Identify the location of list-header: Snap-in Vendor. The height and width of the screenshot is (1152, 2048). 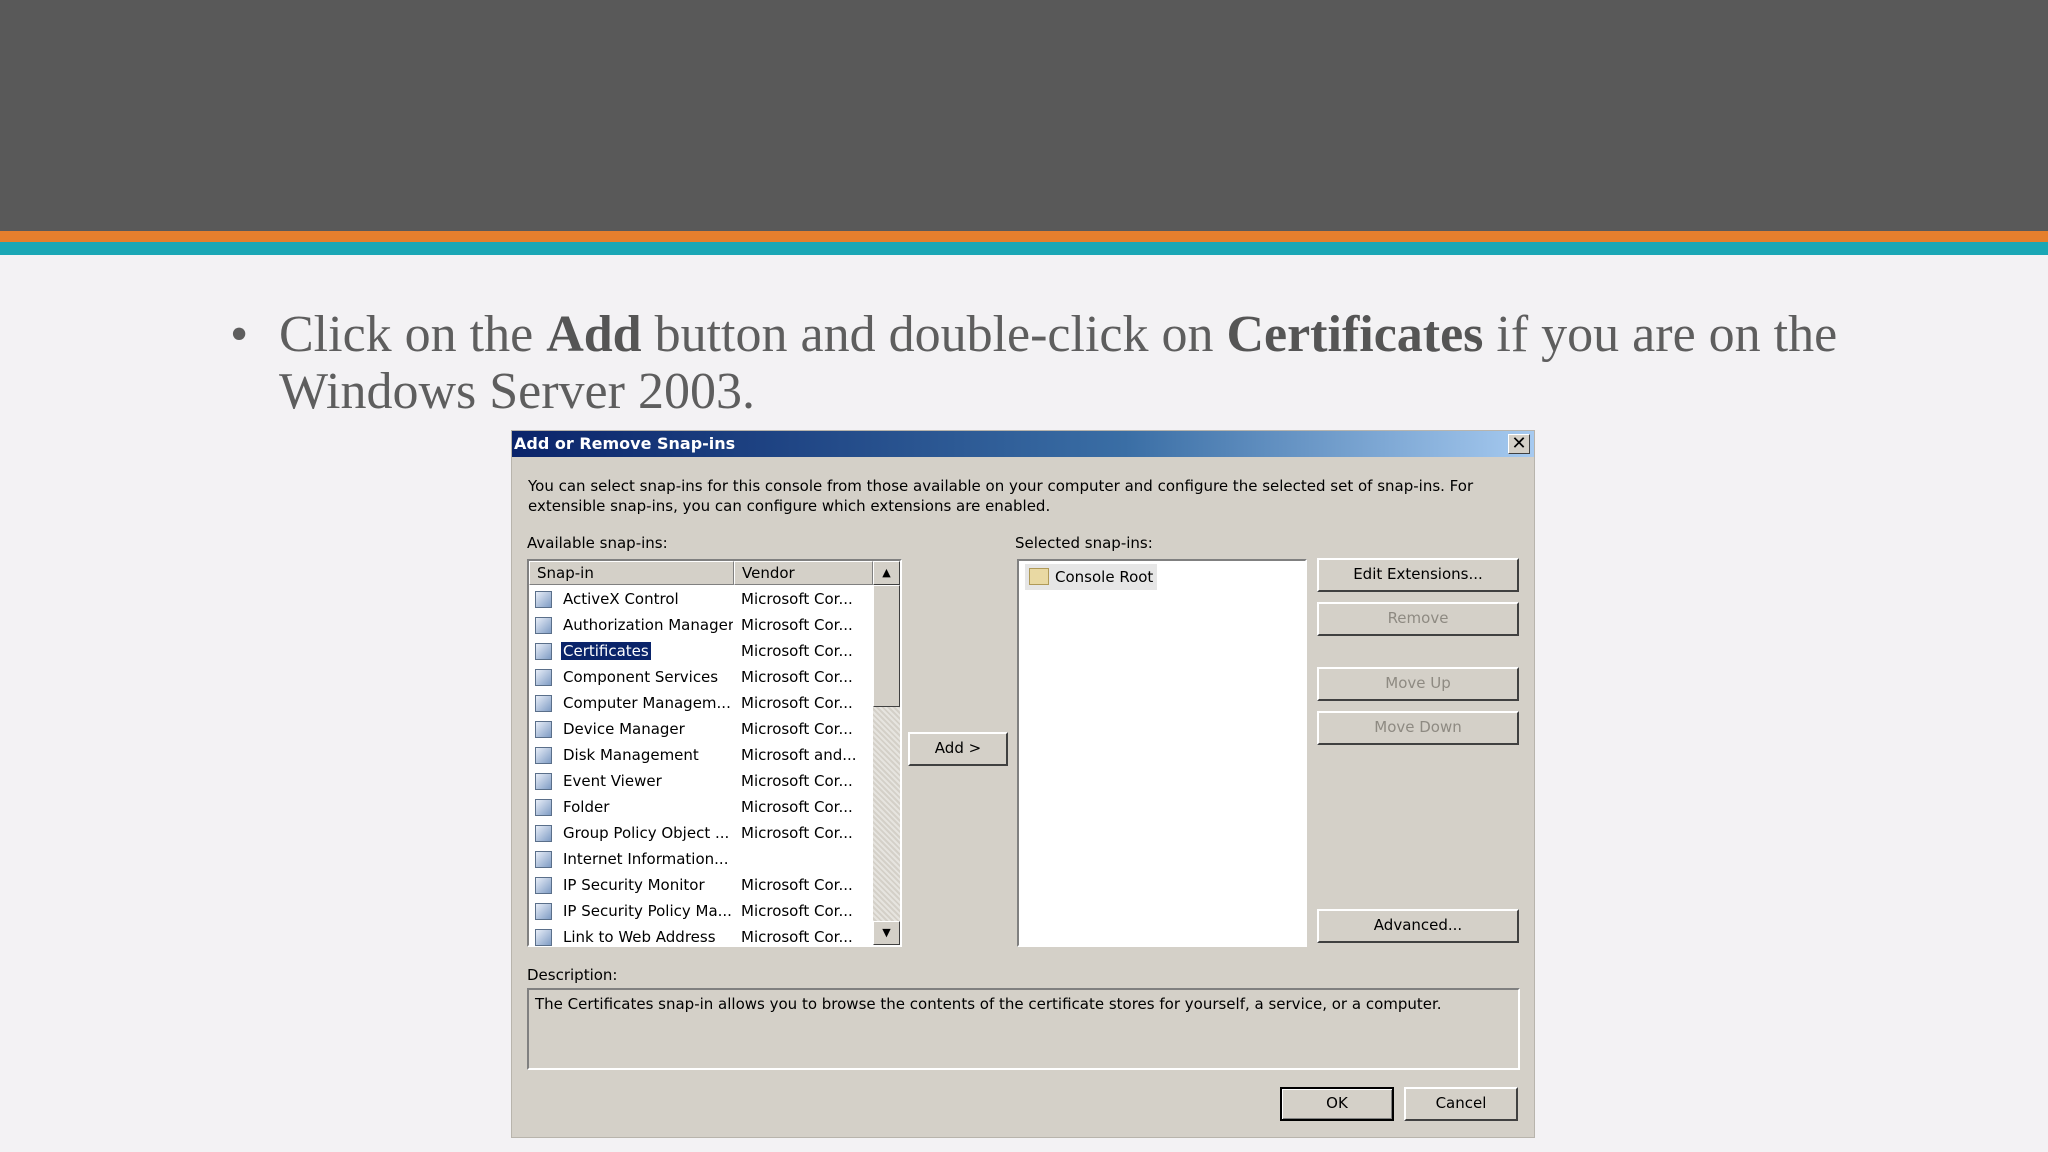
(701, 573).